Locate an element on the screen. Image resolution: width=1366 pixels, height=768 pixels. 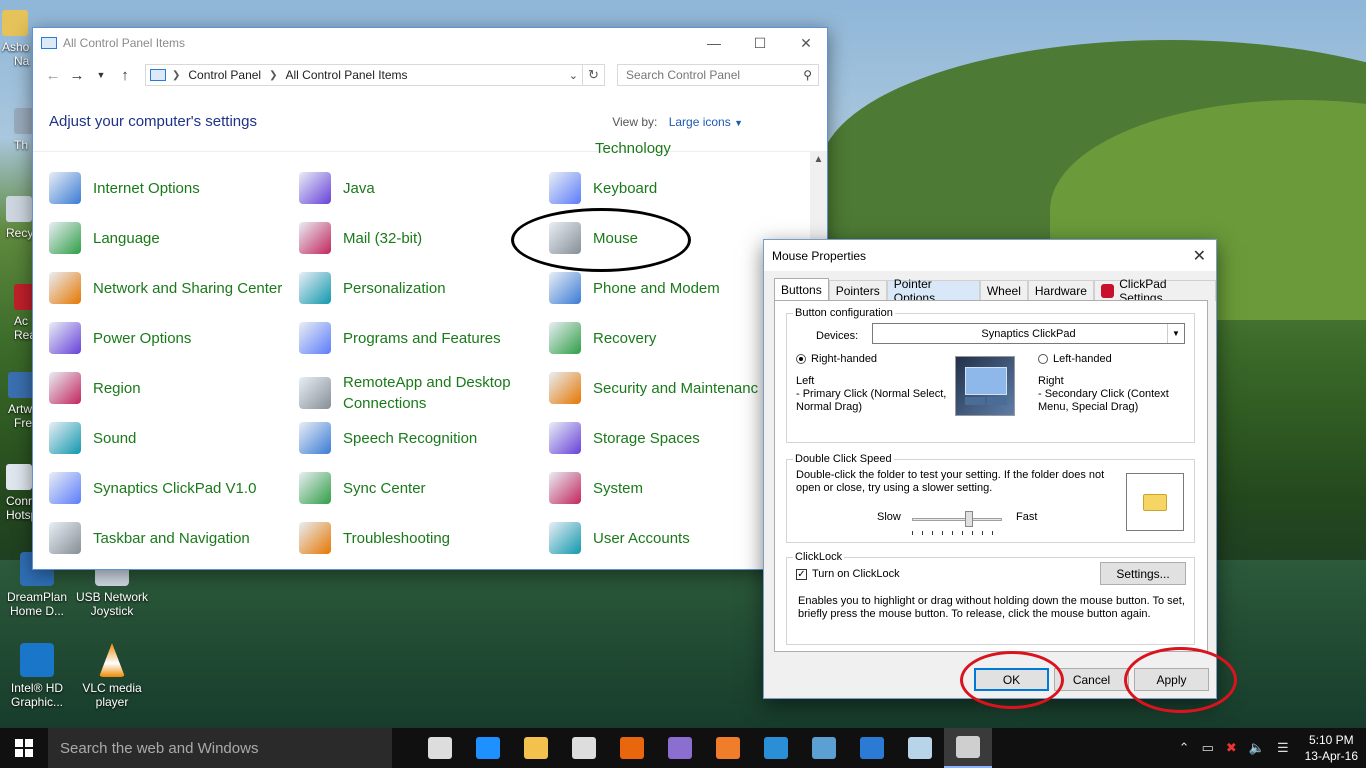
cp-item-sync-center: Sync Center is located at coordinates (419, 488).